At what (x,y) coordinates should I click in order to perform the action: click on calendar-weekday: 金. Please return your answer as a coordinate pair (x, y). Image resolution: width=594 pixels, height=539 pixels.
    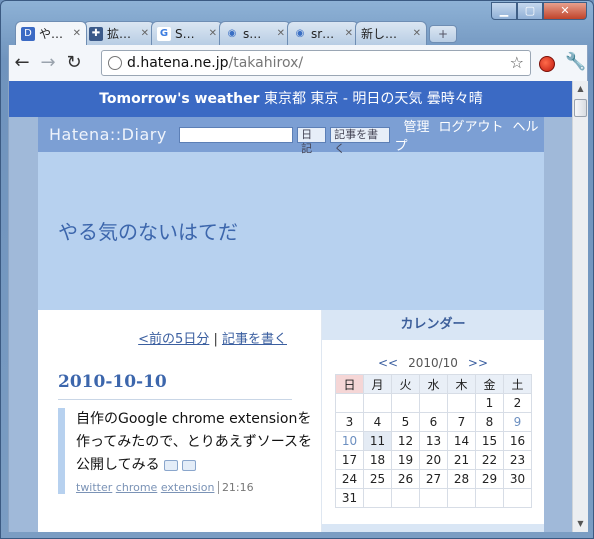
    Looking at the image, I should click on (489, 384).